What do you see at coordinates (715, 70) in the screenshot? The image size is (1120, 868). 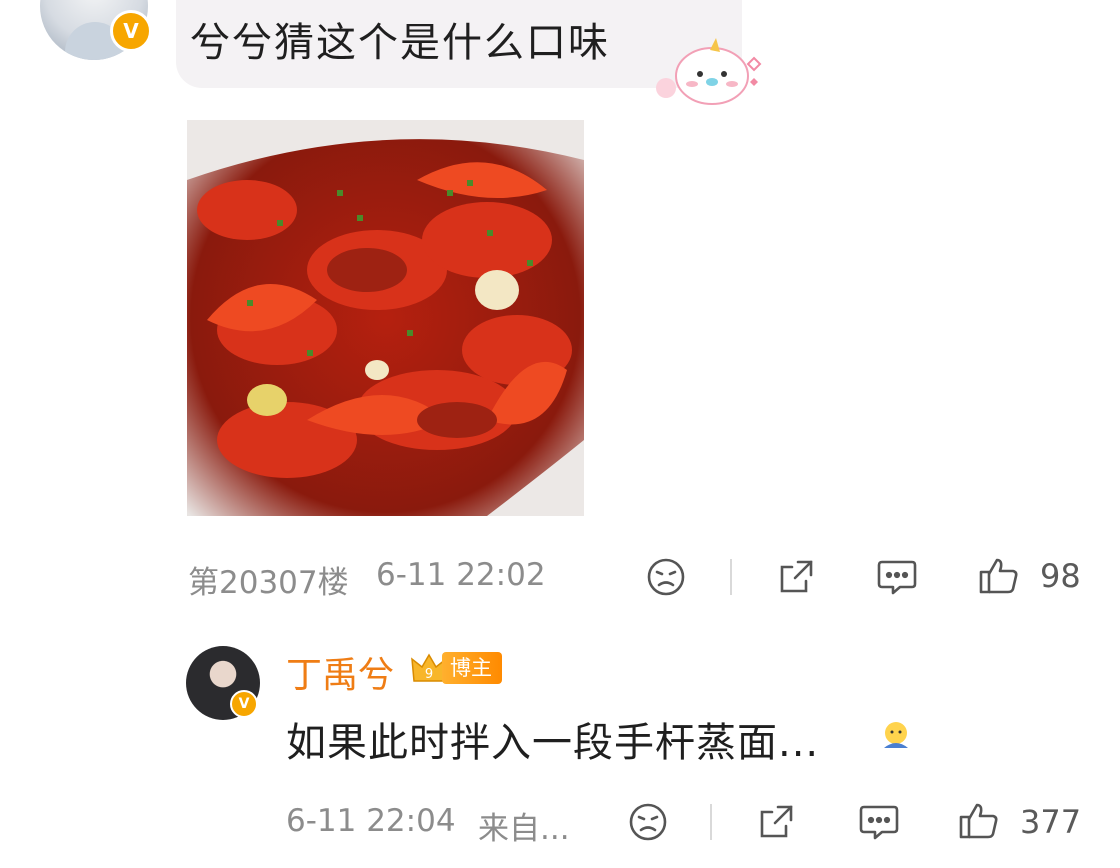 I see `bunny-sticker-icon` at bounding box center [715, 70].